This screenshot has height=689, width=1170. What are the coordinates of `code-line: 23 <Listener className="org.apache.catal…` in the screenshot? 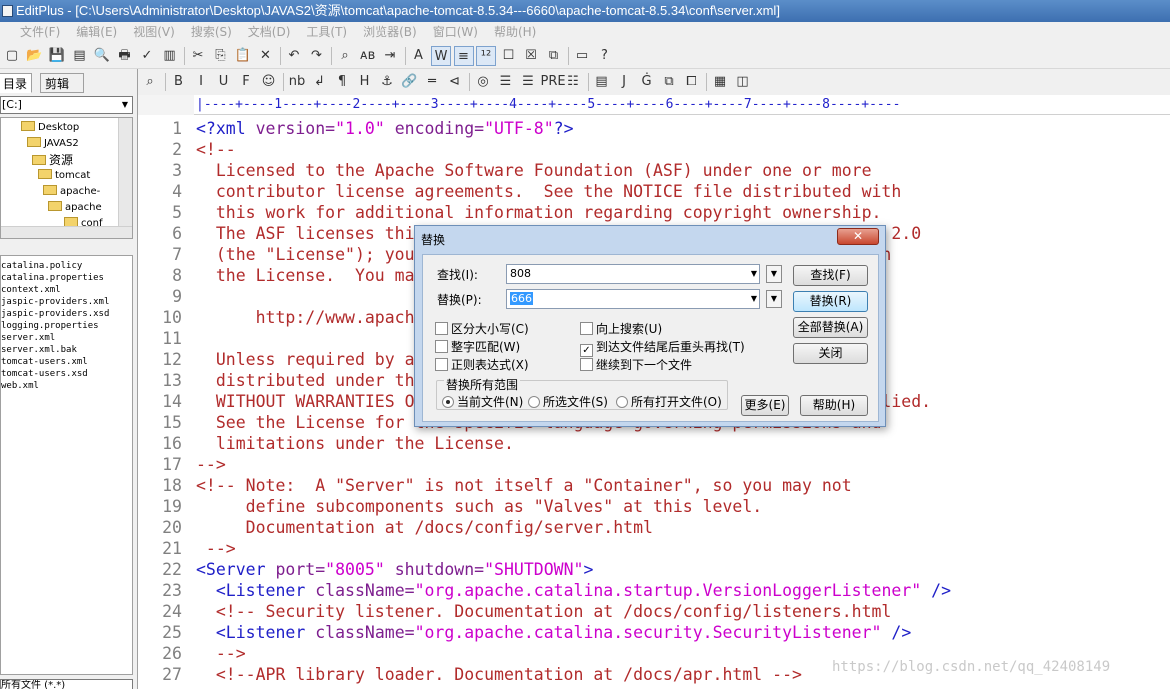 It's located at (654, 590).